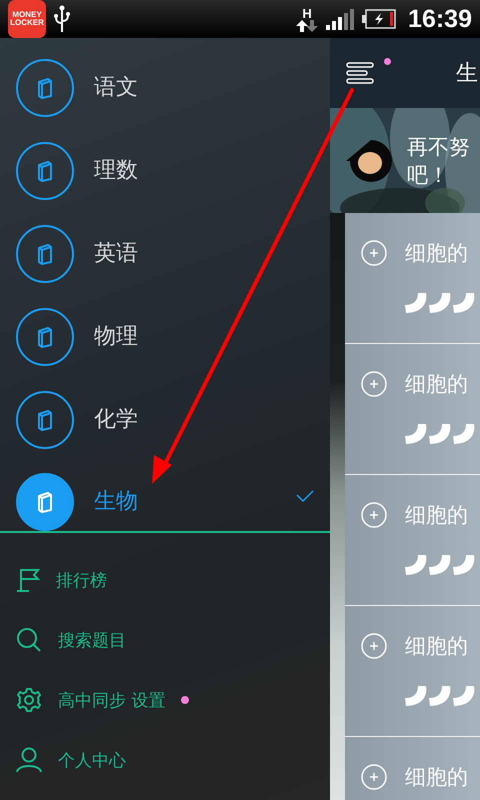 The width and height of the screenshot is (480, 800). Describe the element at coordinates (305, 496) in the screenshot. I see `check-icon` at that location.